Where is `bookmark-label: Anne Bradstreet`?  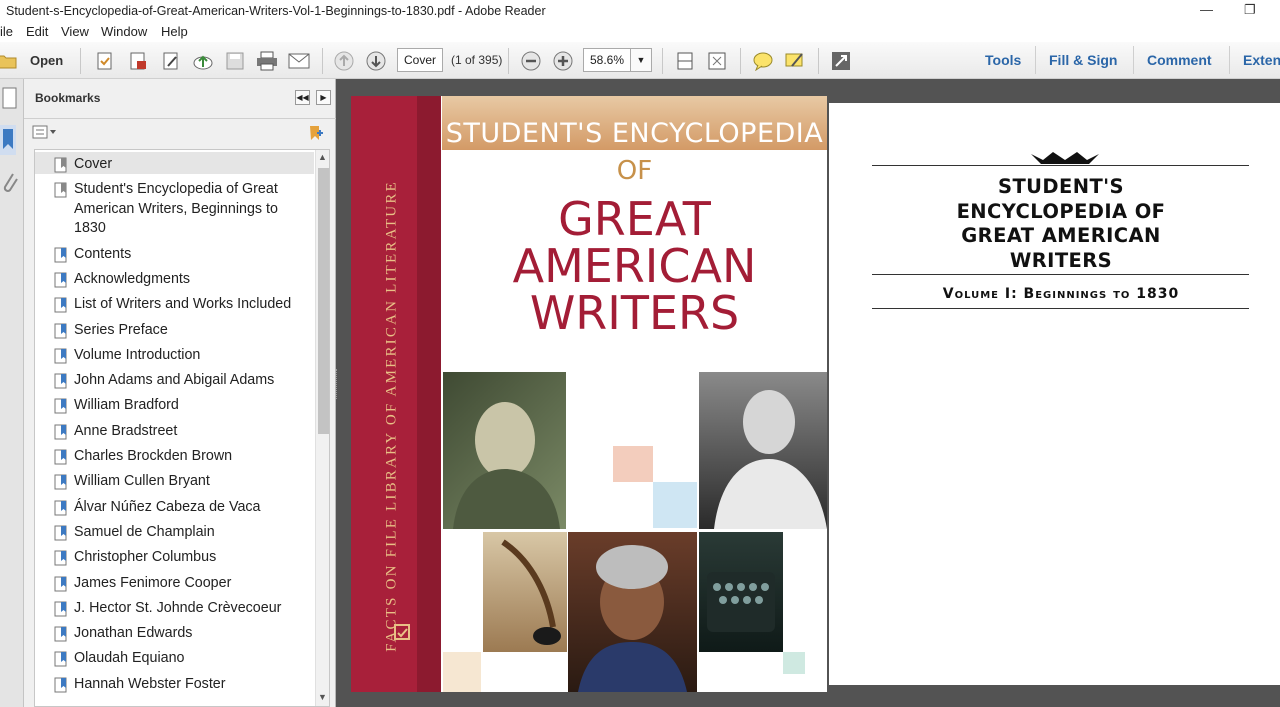
bookmark-label: Anne Bradstreet is located at coordinates (126, 430).